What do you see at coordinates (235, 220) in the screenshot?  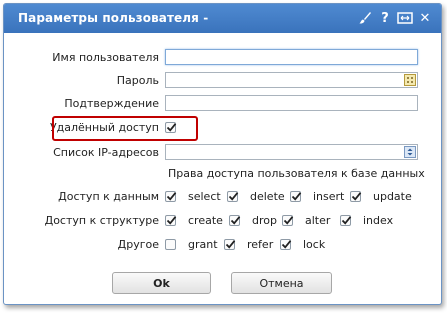 I see `drop-checkbox` at bounding box center [235, 220].